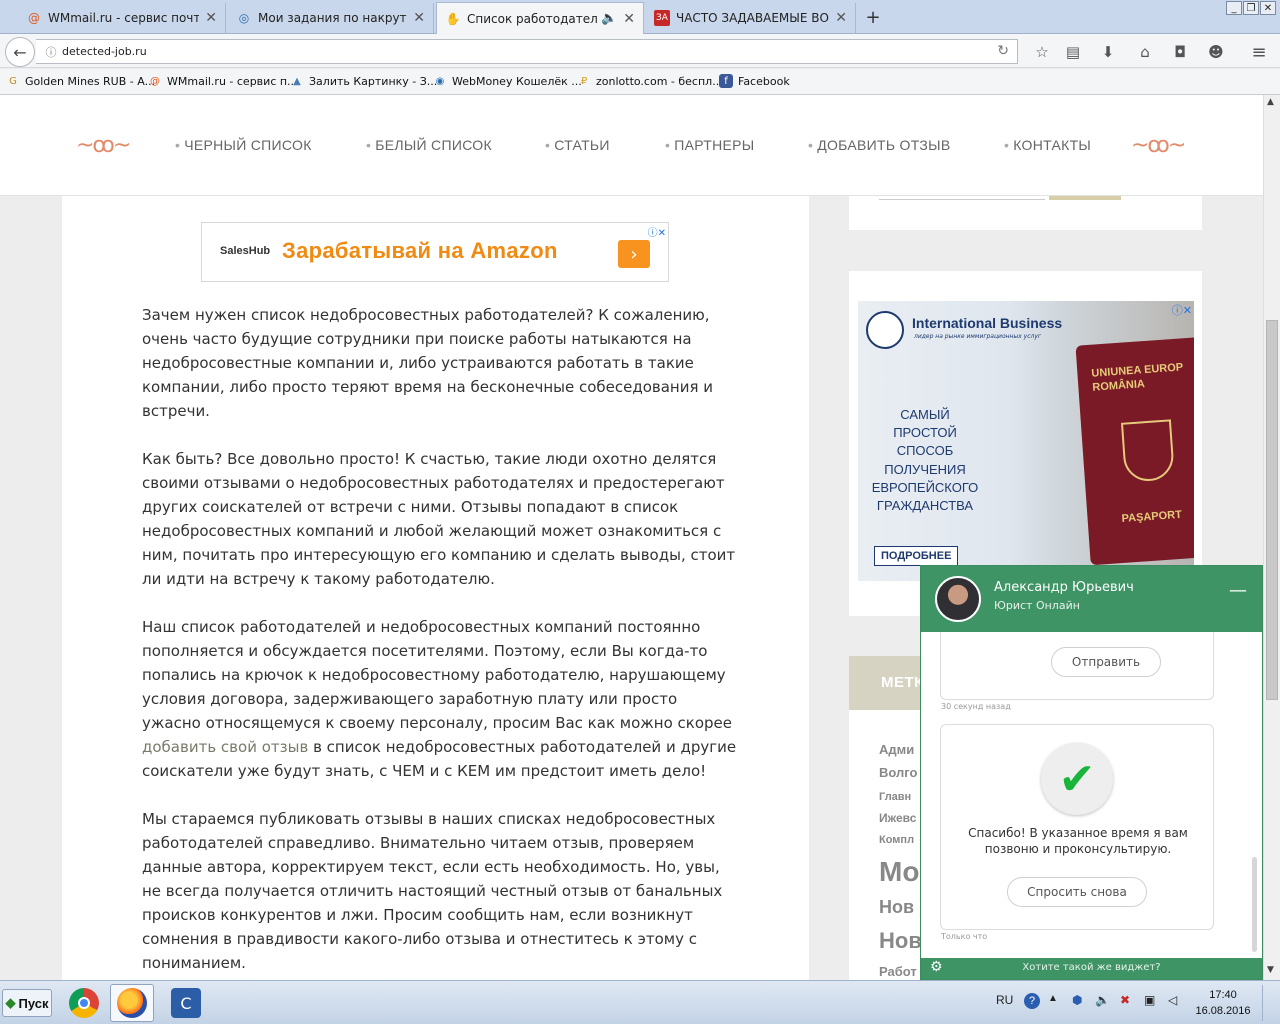 The image size is (1280, 1024). Describe the element at coordinates (1077, 1000) in the screenshot. I see `shield-icon: ⬢` at that location.